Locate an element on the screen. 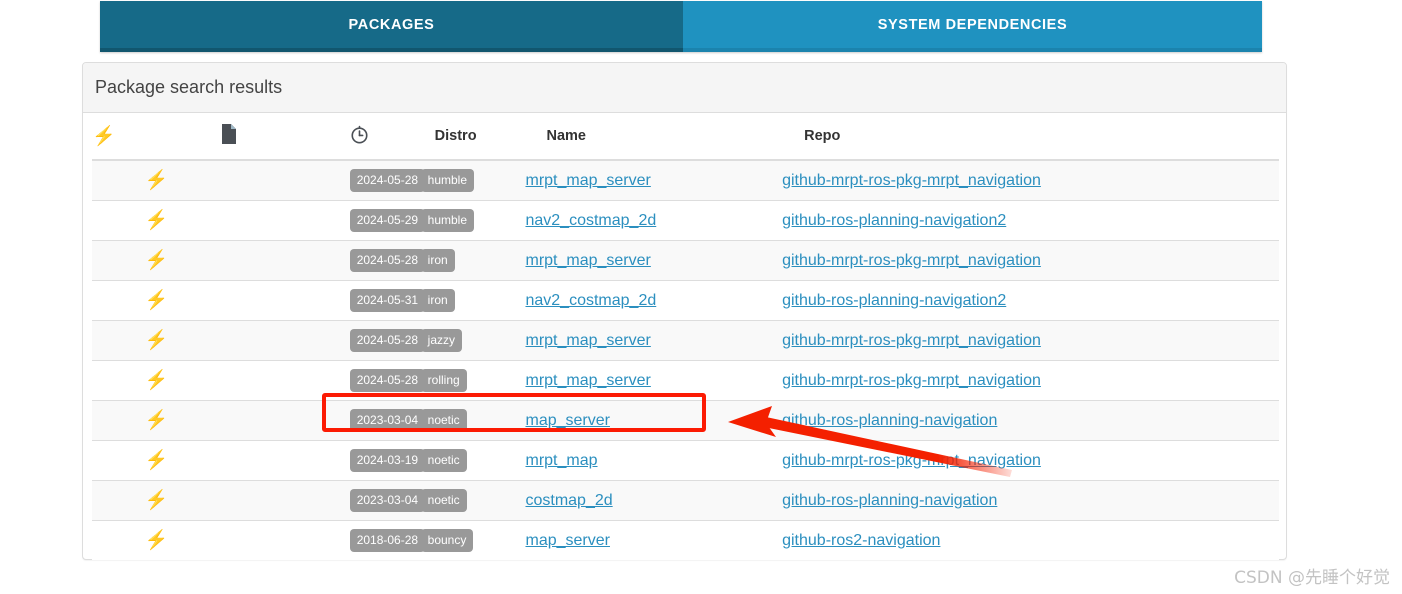  row-distro-cell: noetic is located at coordinates (473, 500).